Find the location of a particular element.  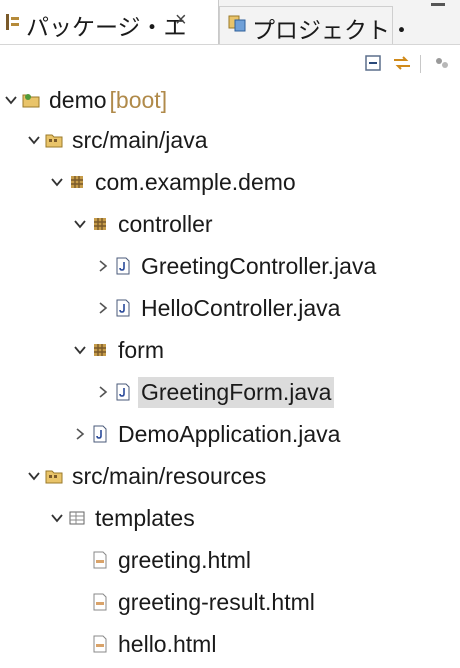

tree-item-label: GreetingForm.java is located at coordinates (236, 392).